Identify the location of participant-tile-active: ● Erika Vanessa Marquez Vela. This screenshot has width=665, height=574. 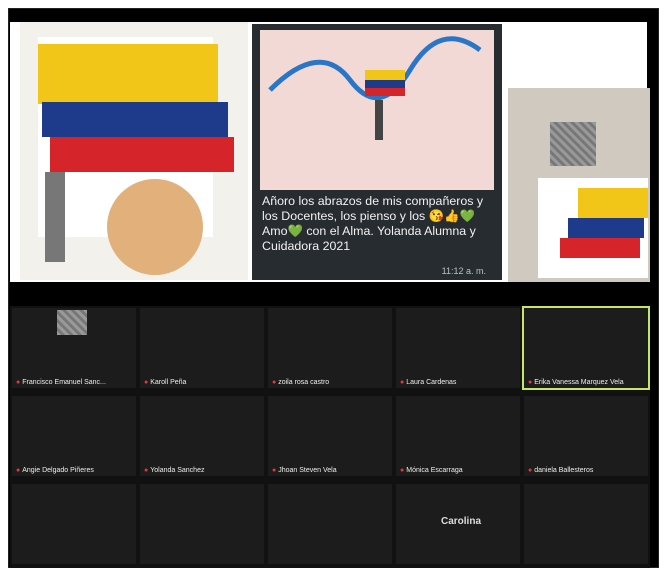
(586, 348).